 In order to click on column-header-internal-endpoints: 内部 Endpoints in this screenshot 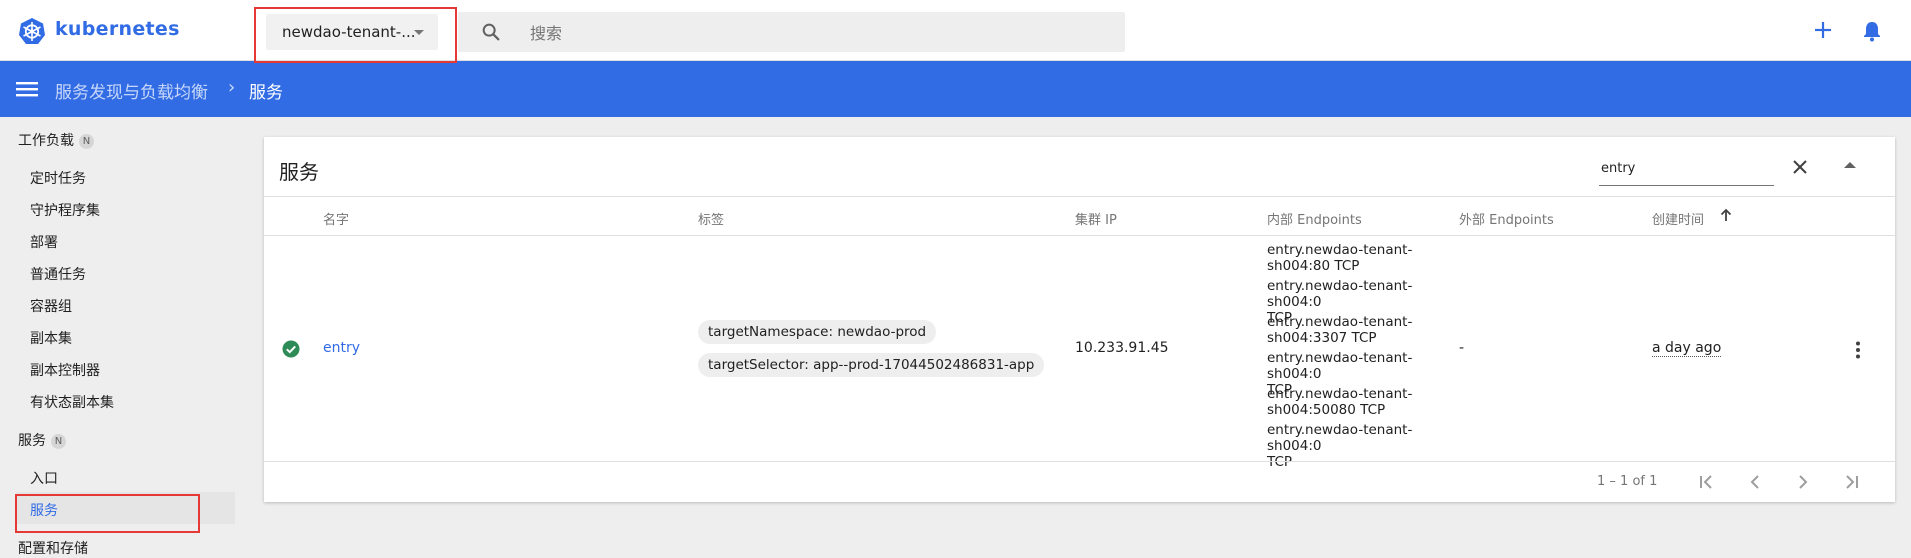, I will do `click(1314, 220)`.